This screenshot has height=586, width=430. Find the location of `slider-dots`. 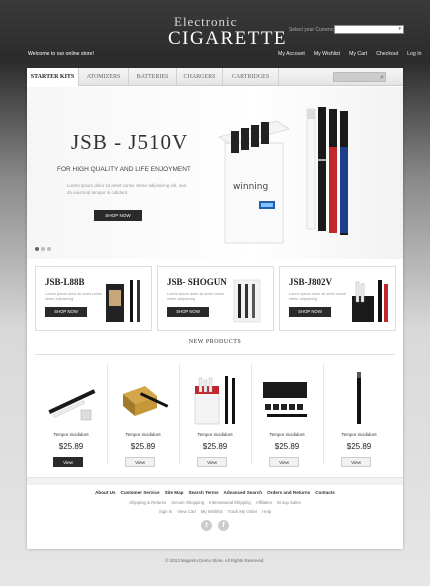

slider-dots is located at coordinates (43, 249).